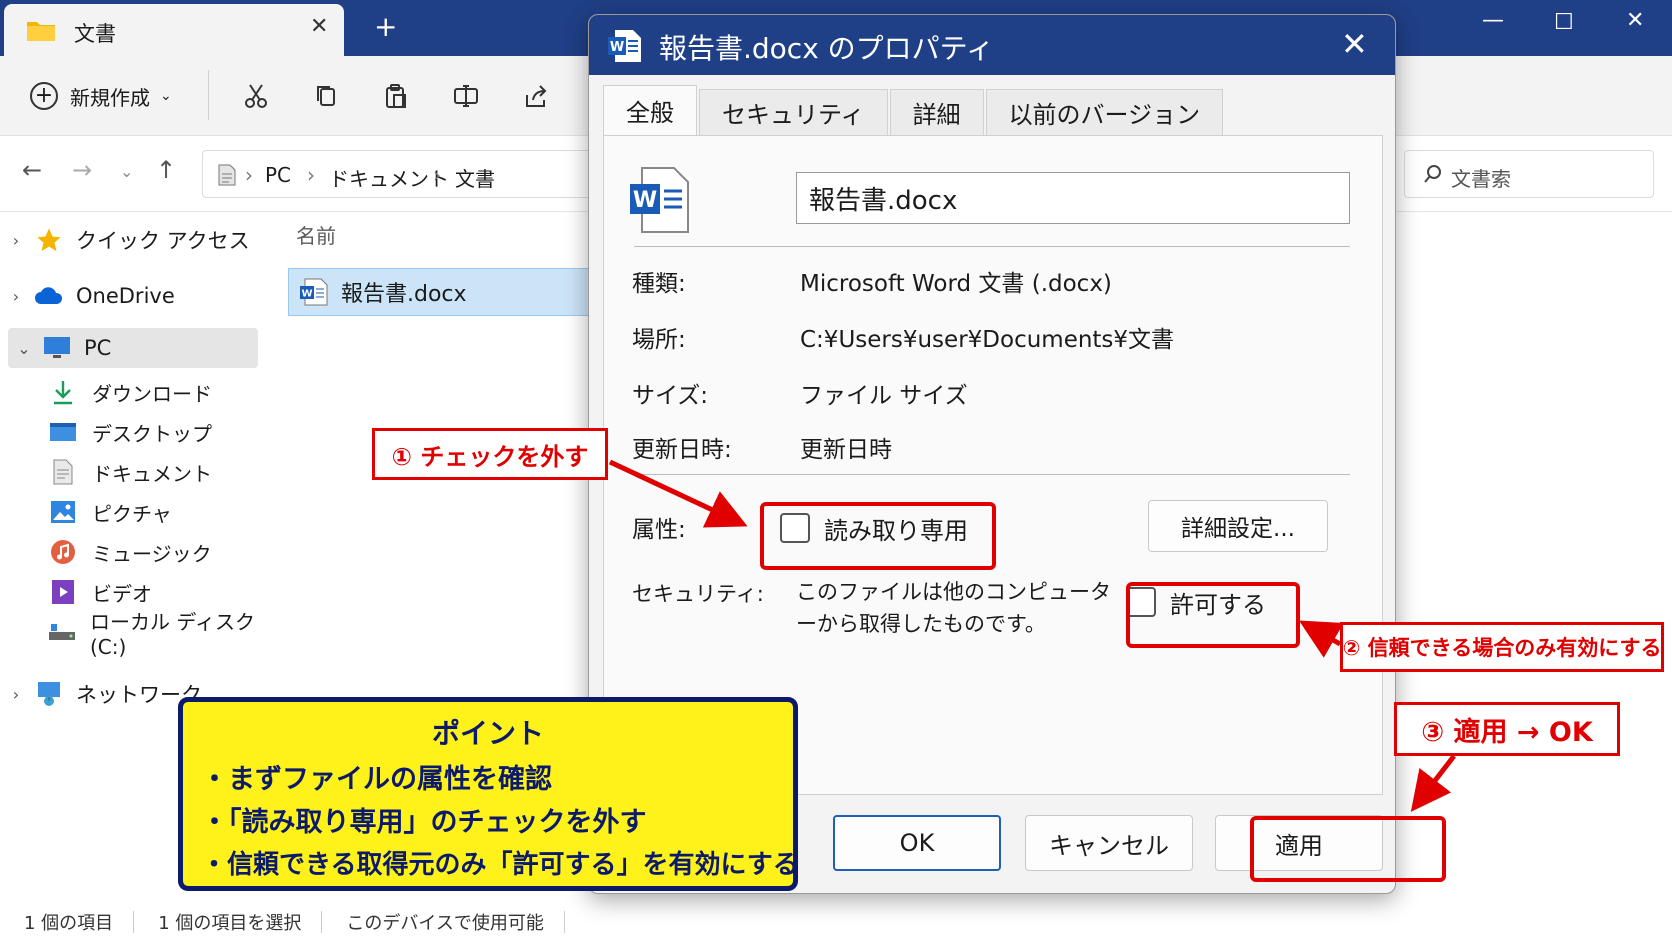  What do you see at coordinates (278, 175) in the screenshot?
I see `breadcrumb-pc: PC` at bounding box center [278, 175].